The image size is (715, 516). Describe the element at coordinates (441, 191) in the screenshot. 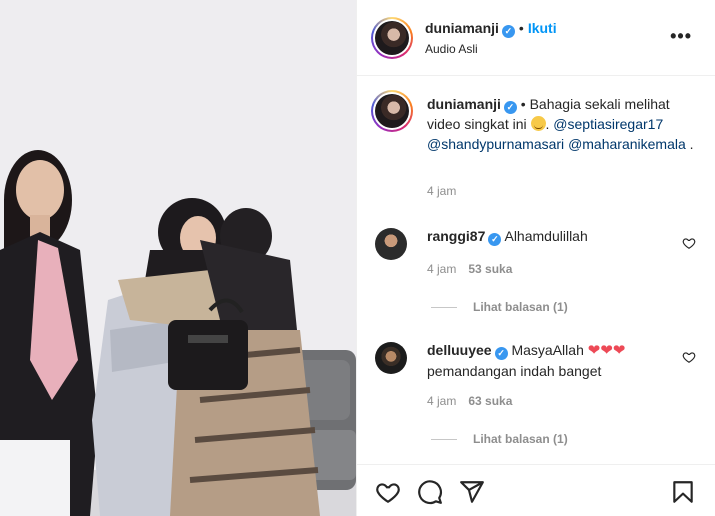

I see `caption-timestamp: 4 jam` at that location.